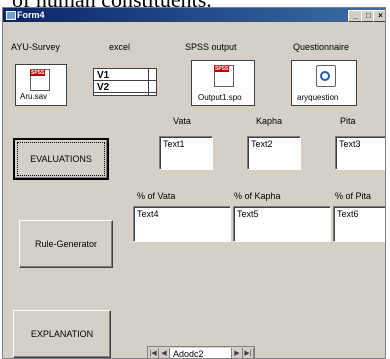  What do you see at coordinates (125, 75) in the screenshot?
I see `grid-row: V1` at bounding box center [125, 75].